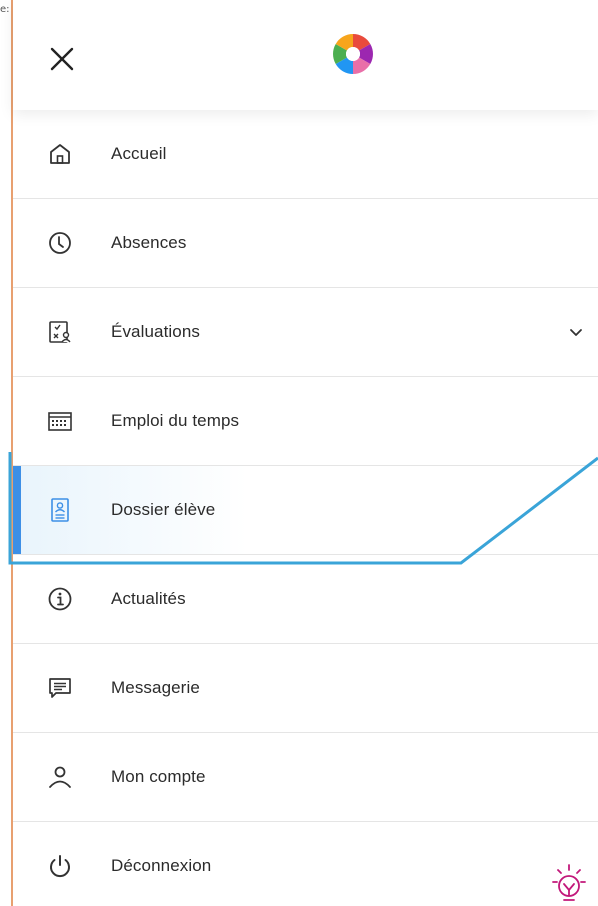 This screenshot has height=906, width=598. I want to click on calendar-icon, so click(60, 421).